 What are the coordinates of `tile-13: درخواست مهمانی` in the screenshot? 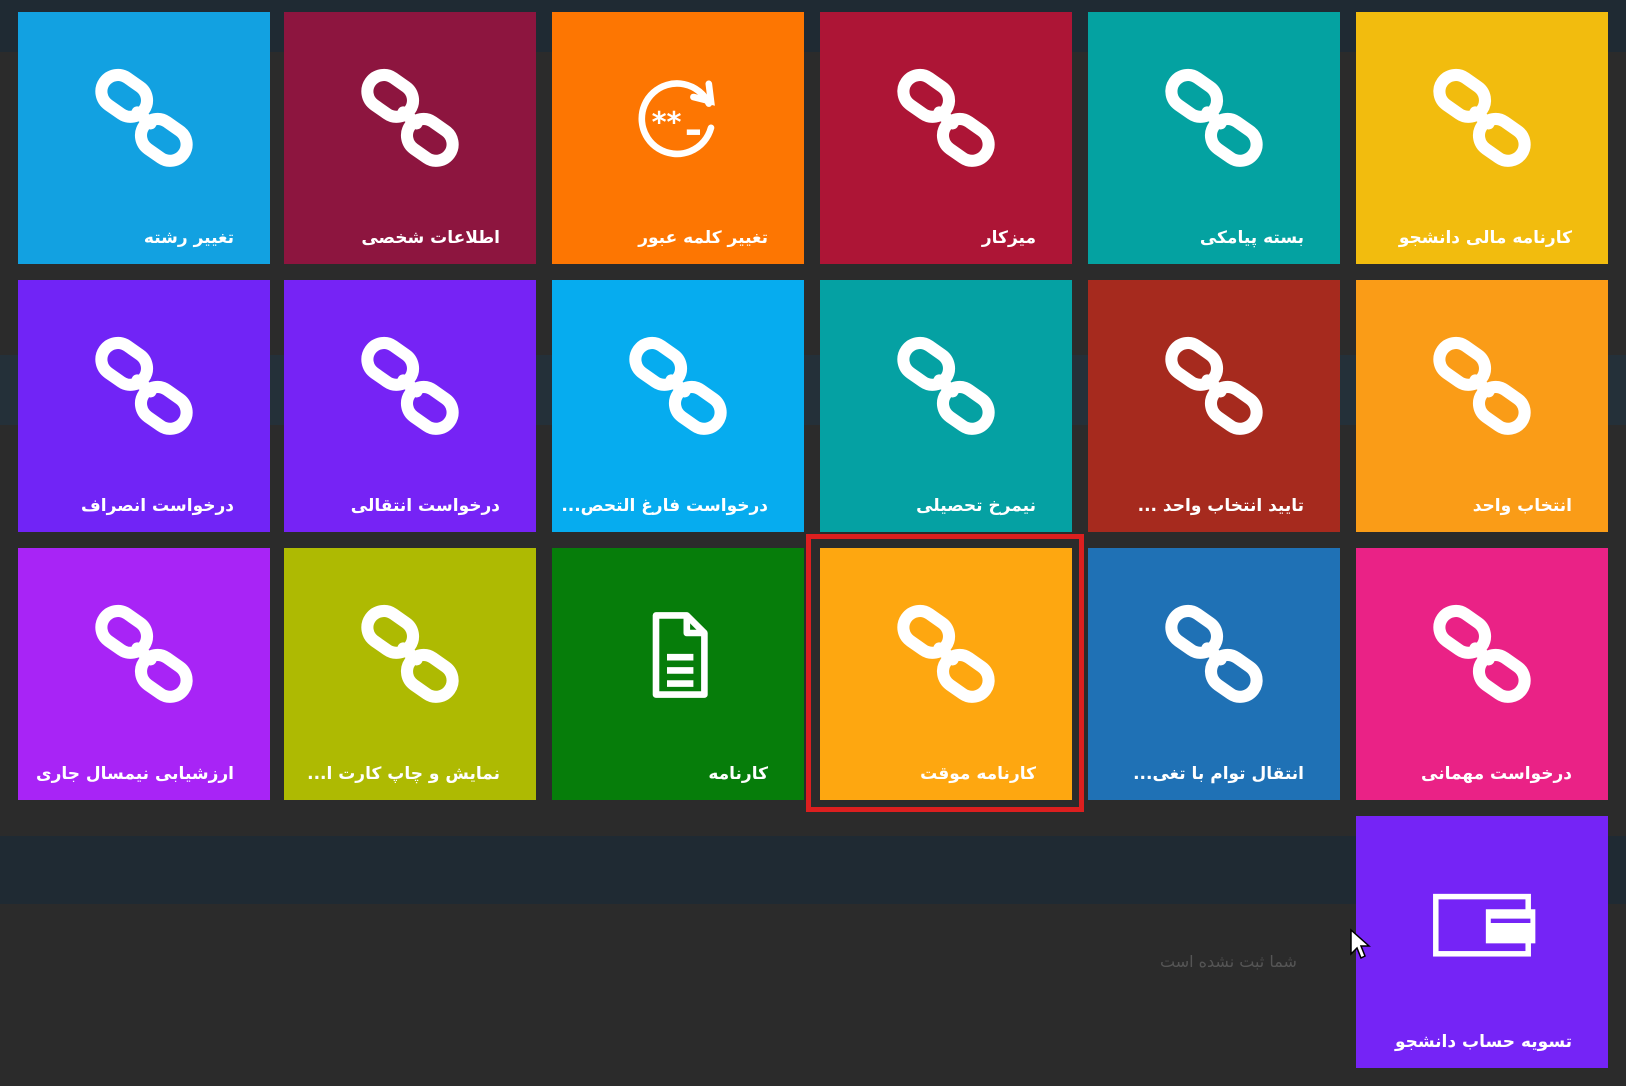 It's located at (1482, 674).